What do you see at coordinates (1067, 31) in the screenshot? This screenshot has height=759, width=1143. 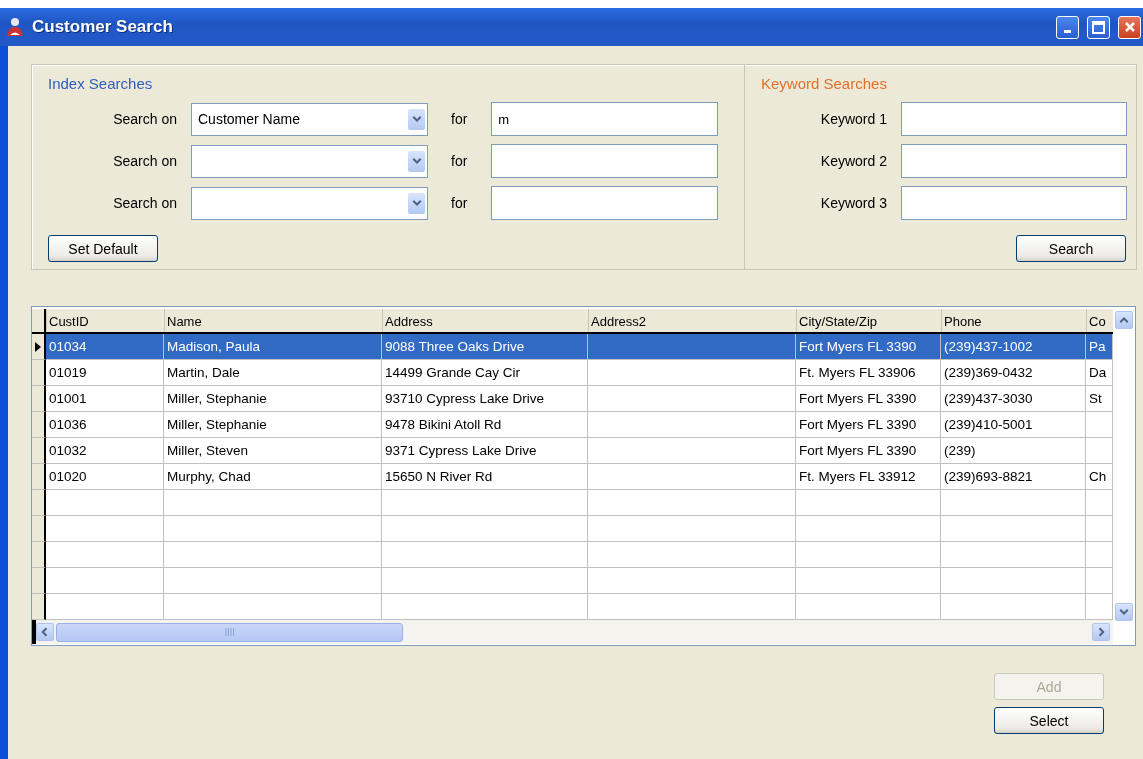 I see `minimize-icon` at bounding box center [1067, 31].